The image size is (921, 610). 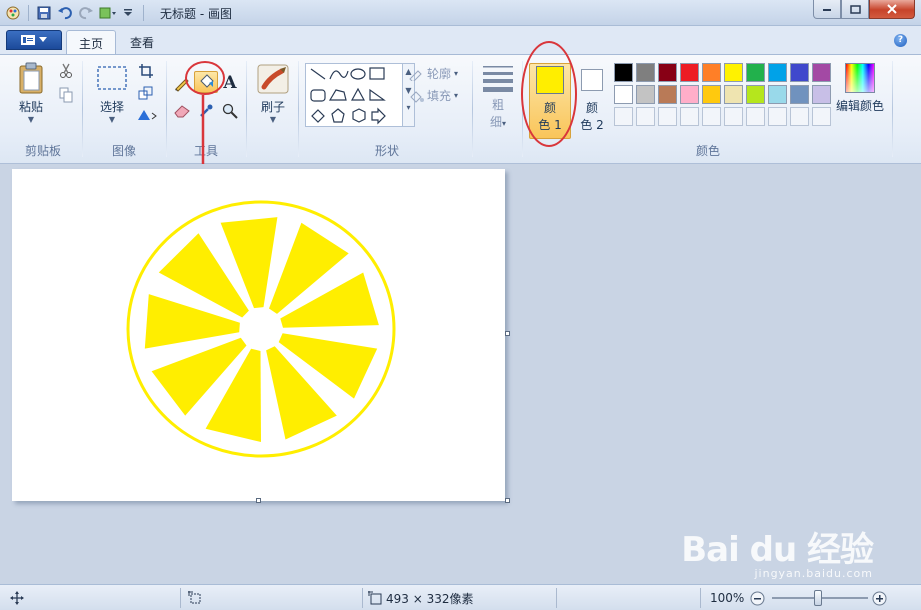 I want to click on fill-icon, so click(x=417, y=96).